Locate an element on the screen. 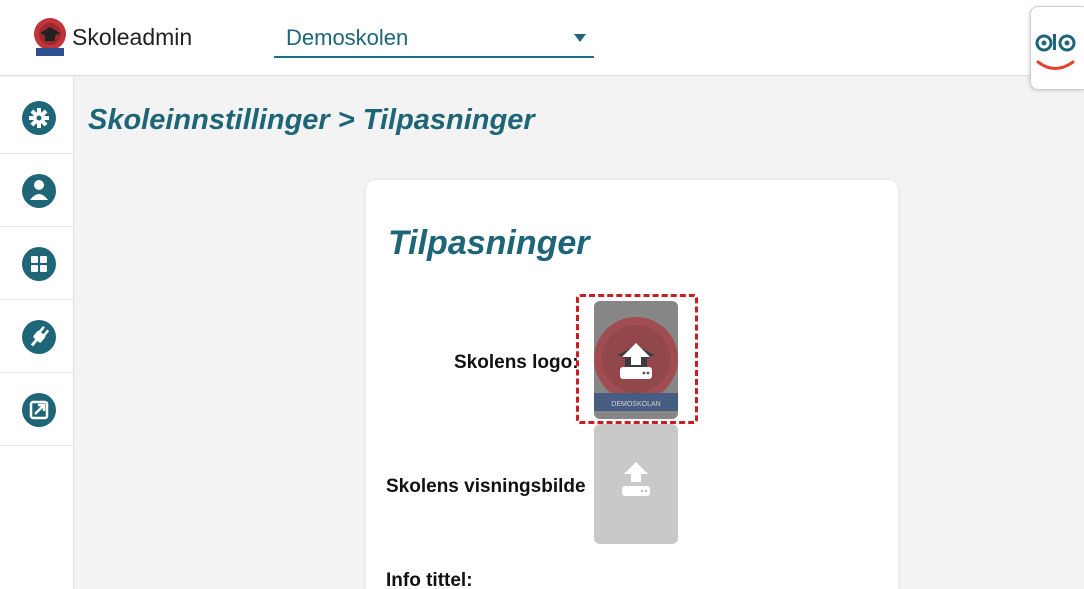 The height and width of the screenshot is (589, 1084). school-logo-image: DEMOSKOLAN is located at coordinates (636, 360).